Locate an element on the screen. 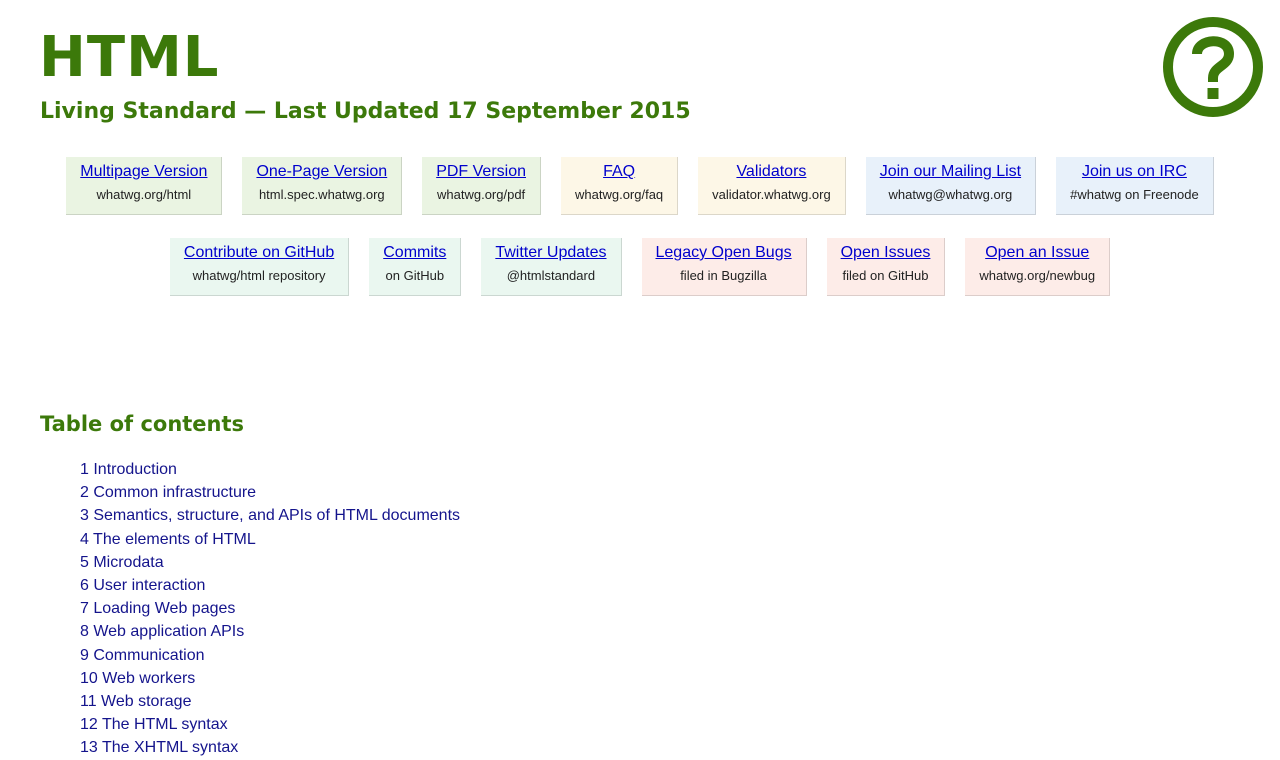 The height and width of the screenshot is (760, 1280). link-validators: Validators validator.whatwg.org is located at coordinates (772, 186).